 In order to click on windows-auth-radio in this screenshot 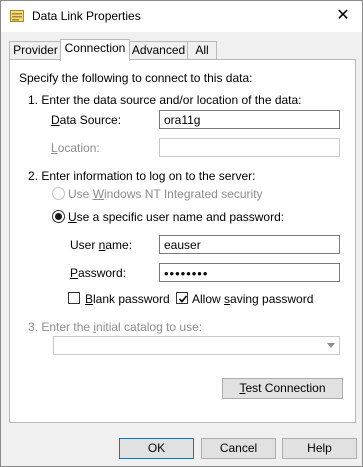, I will do `click(58, 193)`.